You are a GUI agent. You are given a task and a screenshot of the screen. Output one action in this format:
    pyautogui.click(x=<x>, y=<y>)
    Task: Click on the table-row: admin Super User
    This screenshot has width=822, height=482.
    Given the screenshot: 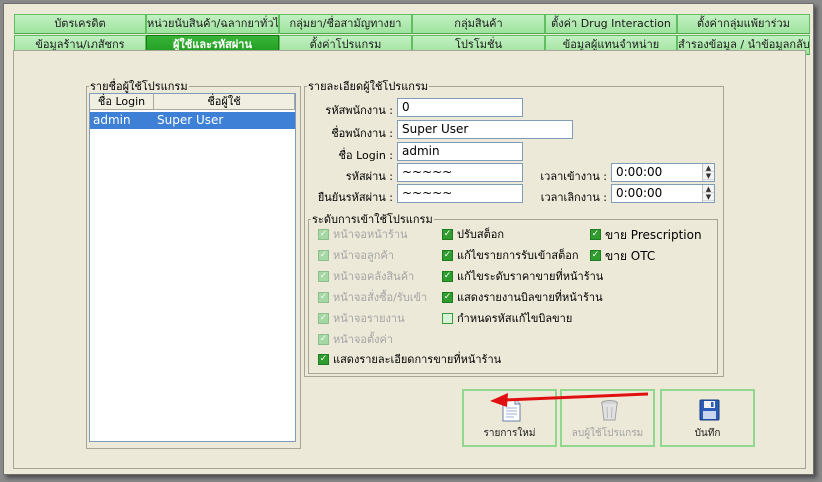 What is the action you would take?
    pyautogui.click(x=192, y=120)
    